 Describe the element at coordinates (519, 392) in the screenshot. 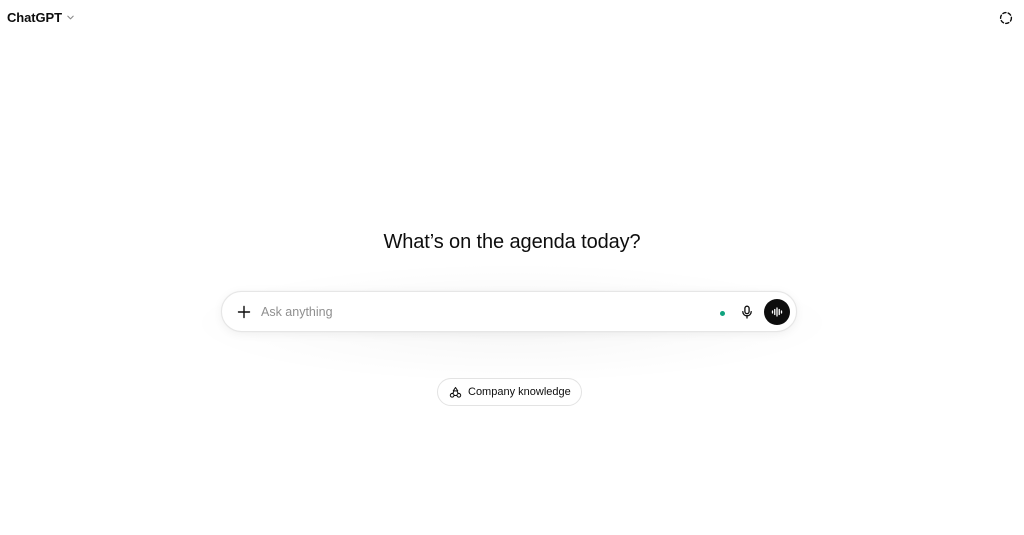

I see `chip-label: Company knowledge` at that location.